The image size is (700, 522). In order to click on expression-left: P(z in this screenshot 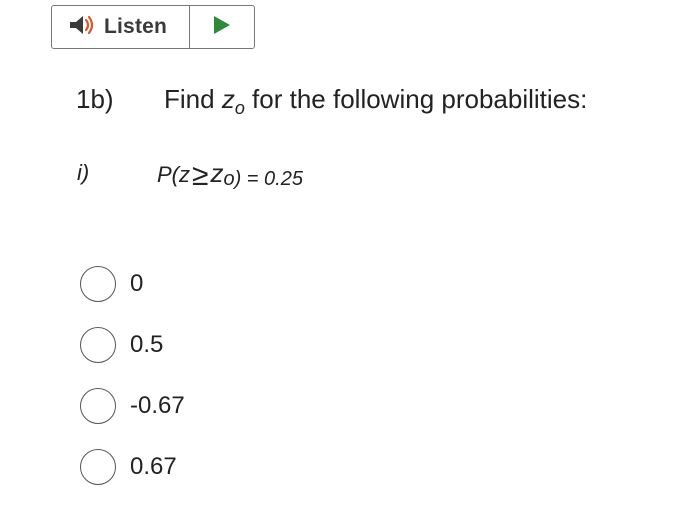, I will do `click(173, 174)`.